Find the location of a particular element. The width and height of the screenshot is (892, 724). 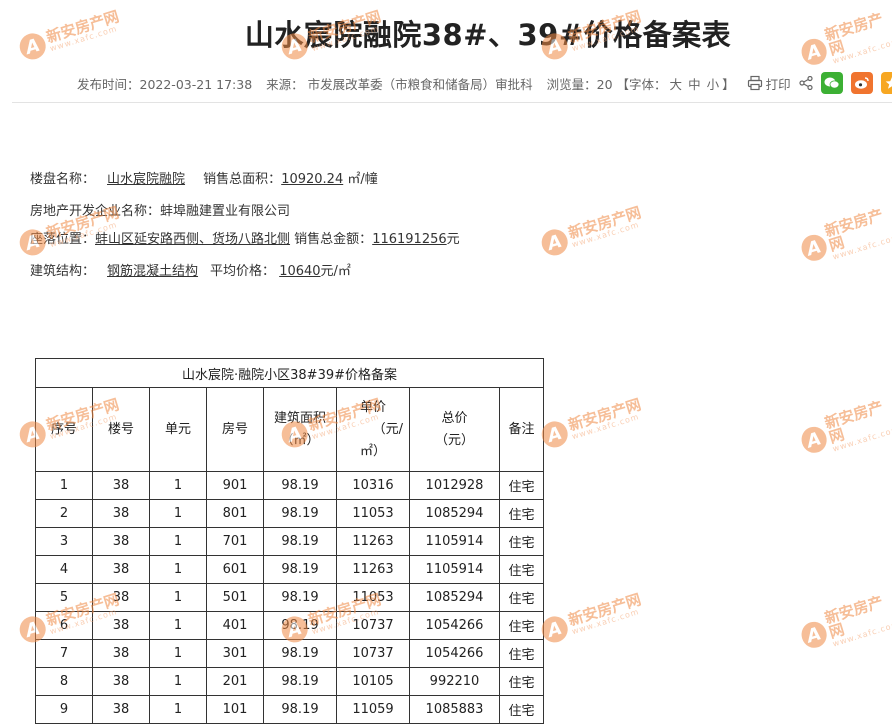

info-line-name: 楼盘名称： 山水宸院融院 销售总面积：10920.24 ㎡/幢 is located at coordinates (204, 177).